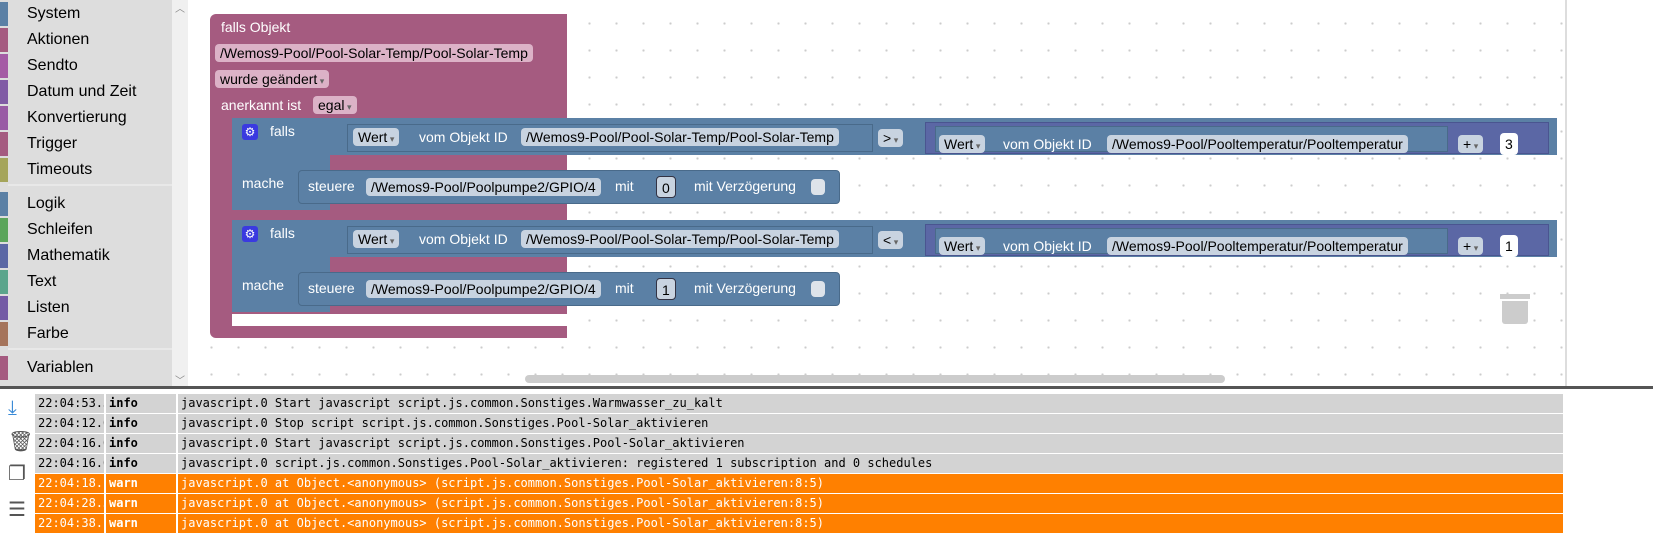  I want to click on sidebar-item-label: Konvertierung, so click(77, 117).